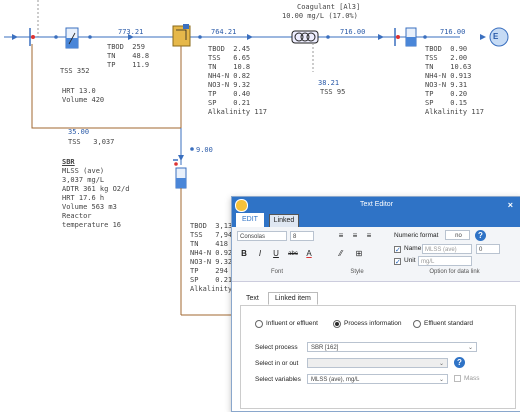  I want to click on flow-label-2: 764.21, so click(224, 32).